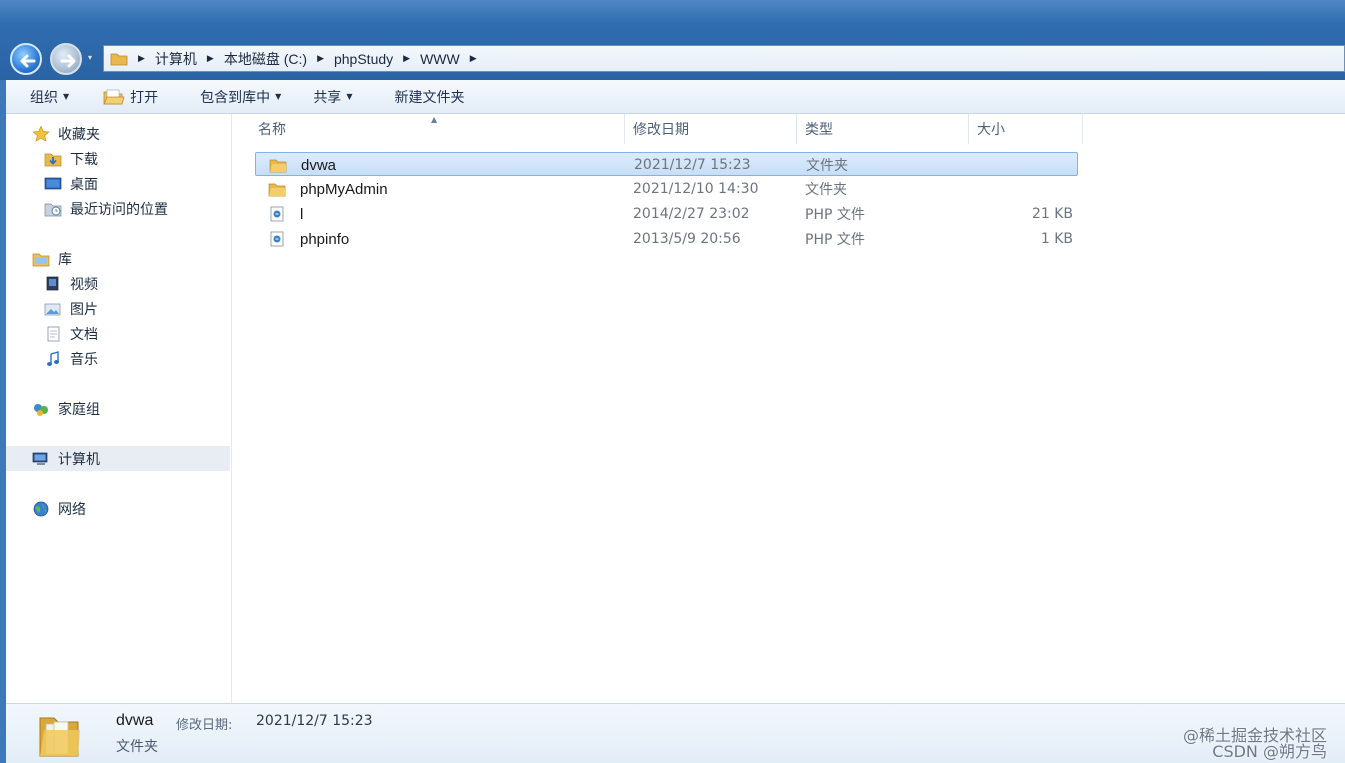 Image resolution: width=1345 pixels, height=763 pixels. What do you see at coordinates (666, 189) in the screenshot?
I see `file-row-phpmyadmin: phpMyAdmin 2021/12/10 14:30 文件夹` at bounding box center [666, 189].